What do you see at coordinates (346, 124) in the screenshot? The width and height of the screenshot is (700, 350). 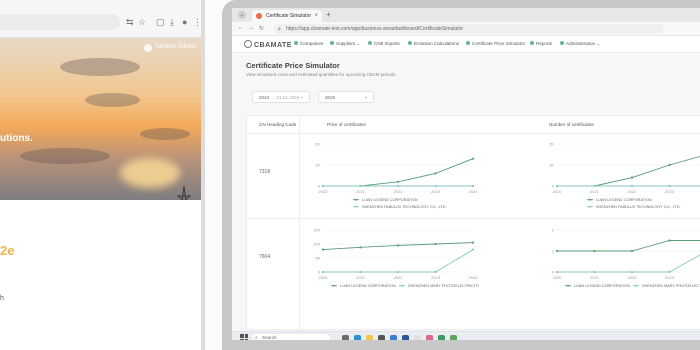 I see `header-price: Price of certificates` at bounding box center [346, 124].